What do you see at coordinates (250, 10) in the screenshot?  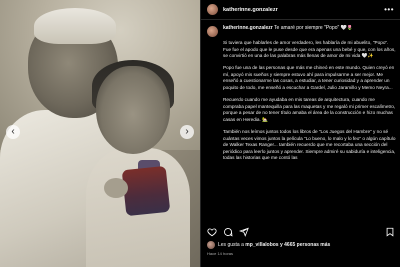 I see `post-username: katherinne.gonzalezr` at bounding box center [250, 10].